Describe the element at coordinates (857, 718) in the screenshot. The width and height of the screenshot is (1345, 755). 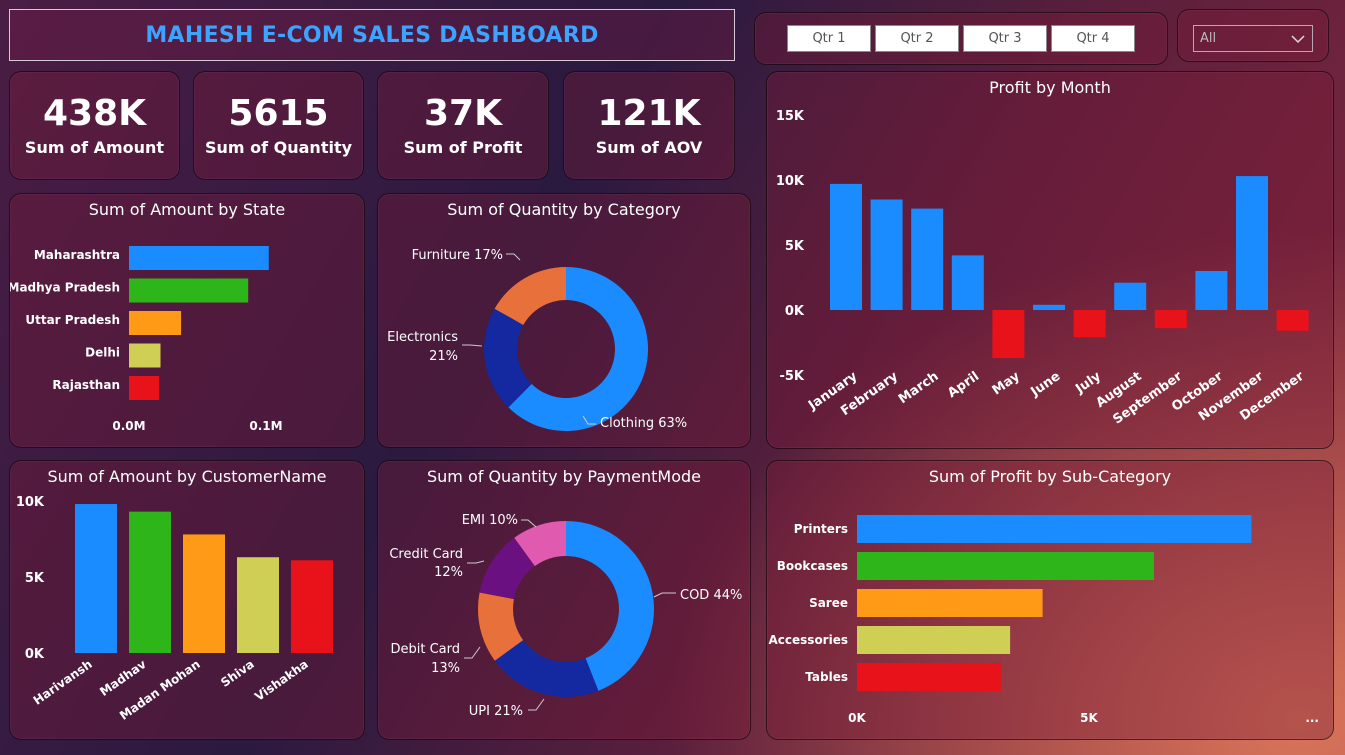
I see `x-tick-label: 0K` at that location.